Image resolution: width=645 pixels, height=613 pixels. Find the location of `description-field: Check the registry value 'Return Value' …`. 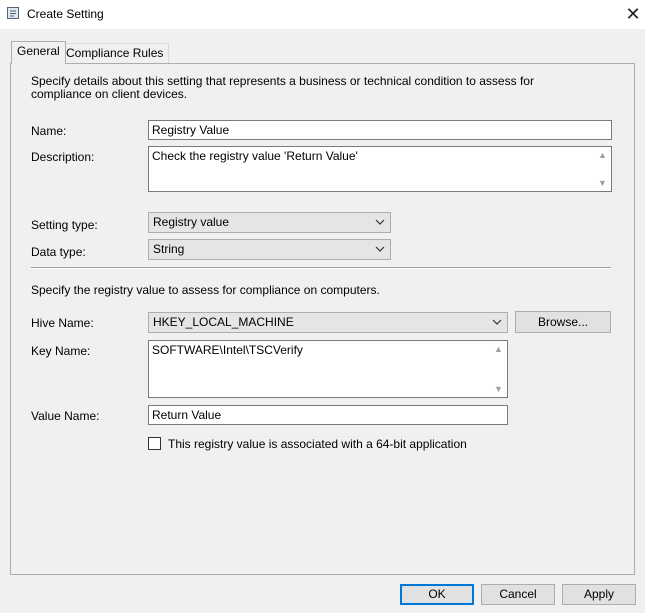

description-field: Check the registry value 'Return Value' … is located at coordinates (380, 169).